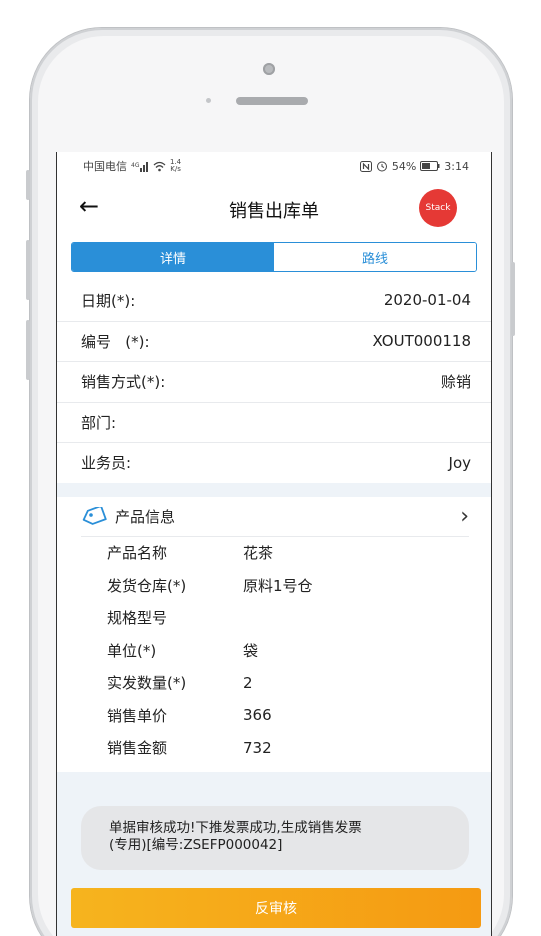 This screenshot has height=936, width=541. I want to click on net-speed: 1.4 K/s, so click(175, 166).